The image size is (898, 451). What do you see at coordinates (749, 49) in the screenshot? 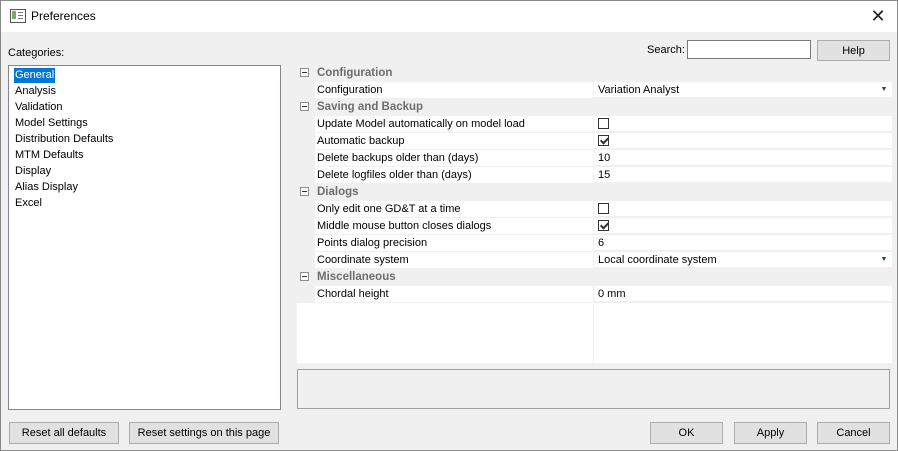
I see `search-input` at bounding box center [749, 49].